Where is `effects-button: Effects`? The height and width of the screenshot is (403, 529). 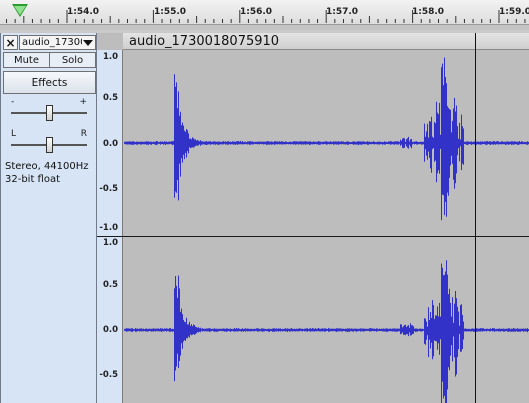 effects-button: Effects is located at coordinates (49, 82).